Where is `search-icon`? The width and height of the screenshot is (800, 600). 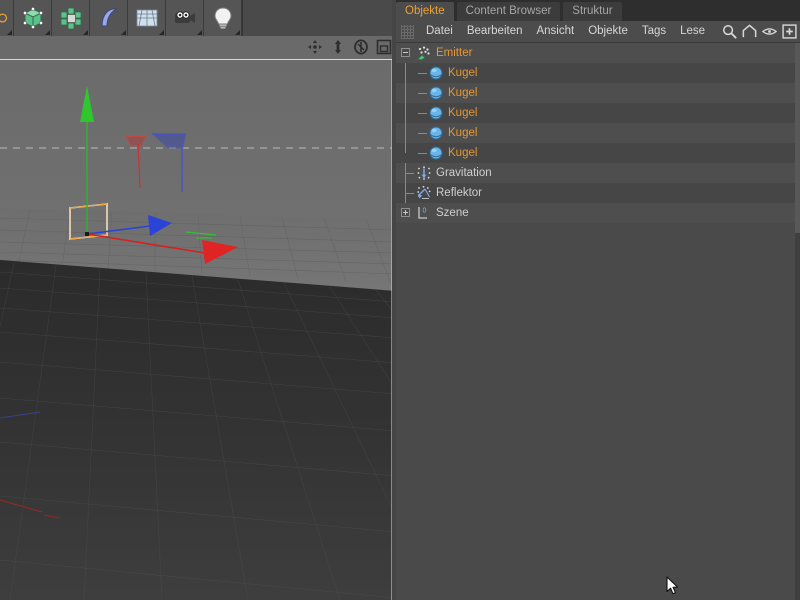
search-icon is located at coordinates (729, 31).